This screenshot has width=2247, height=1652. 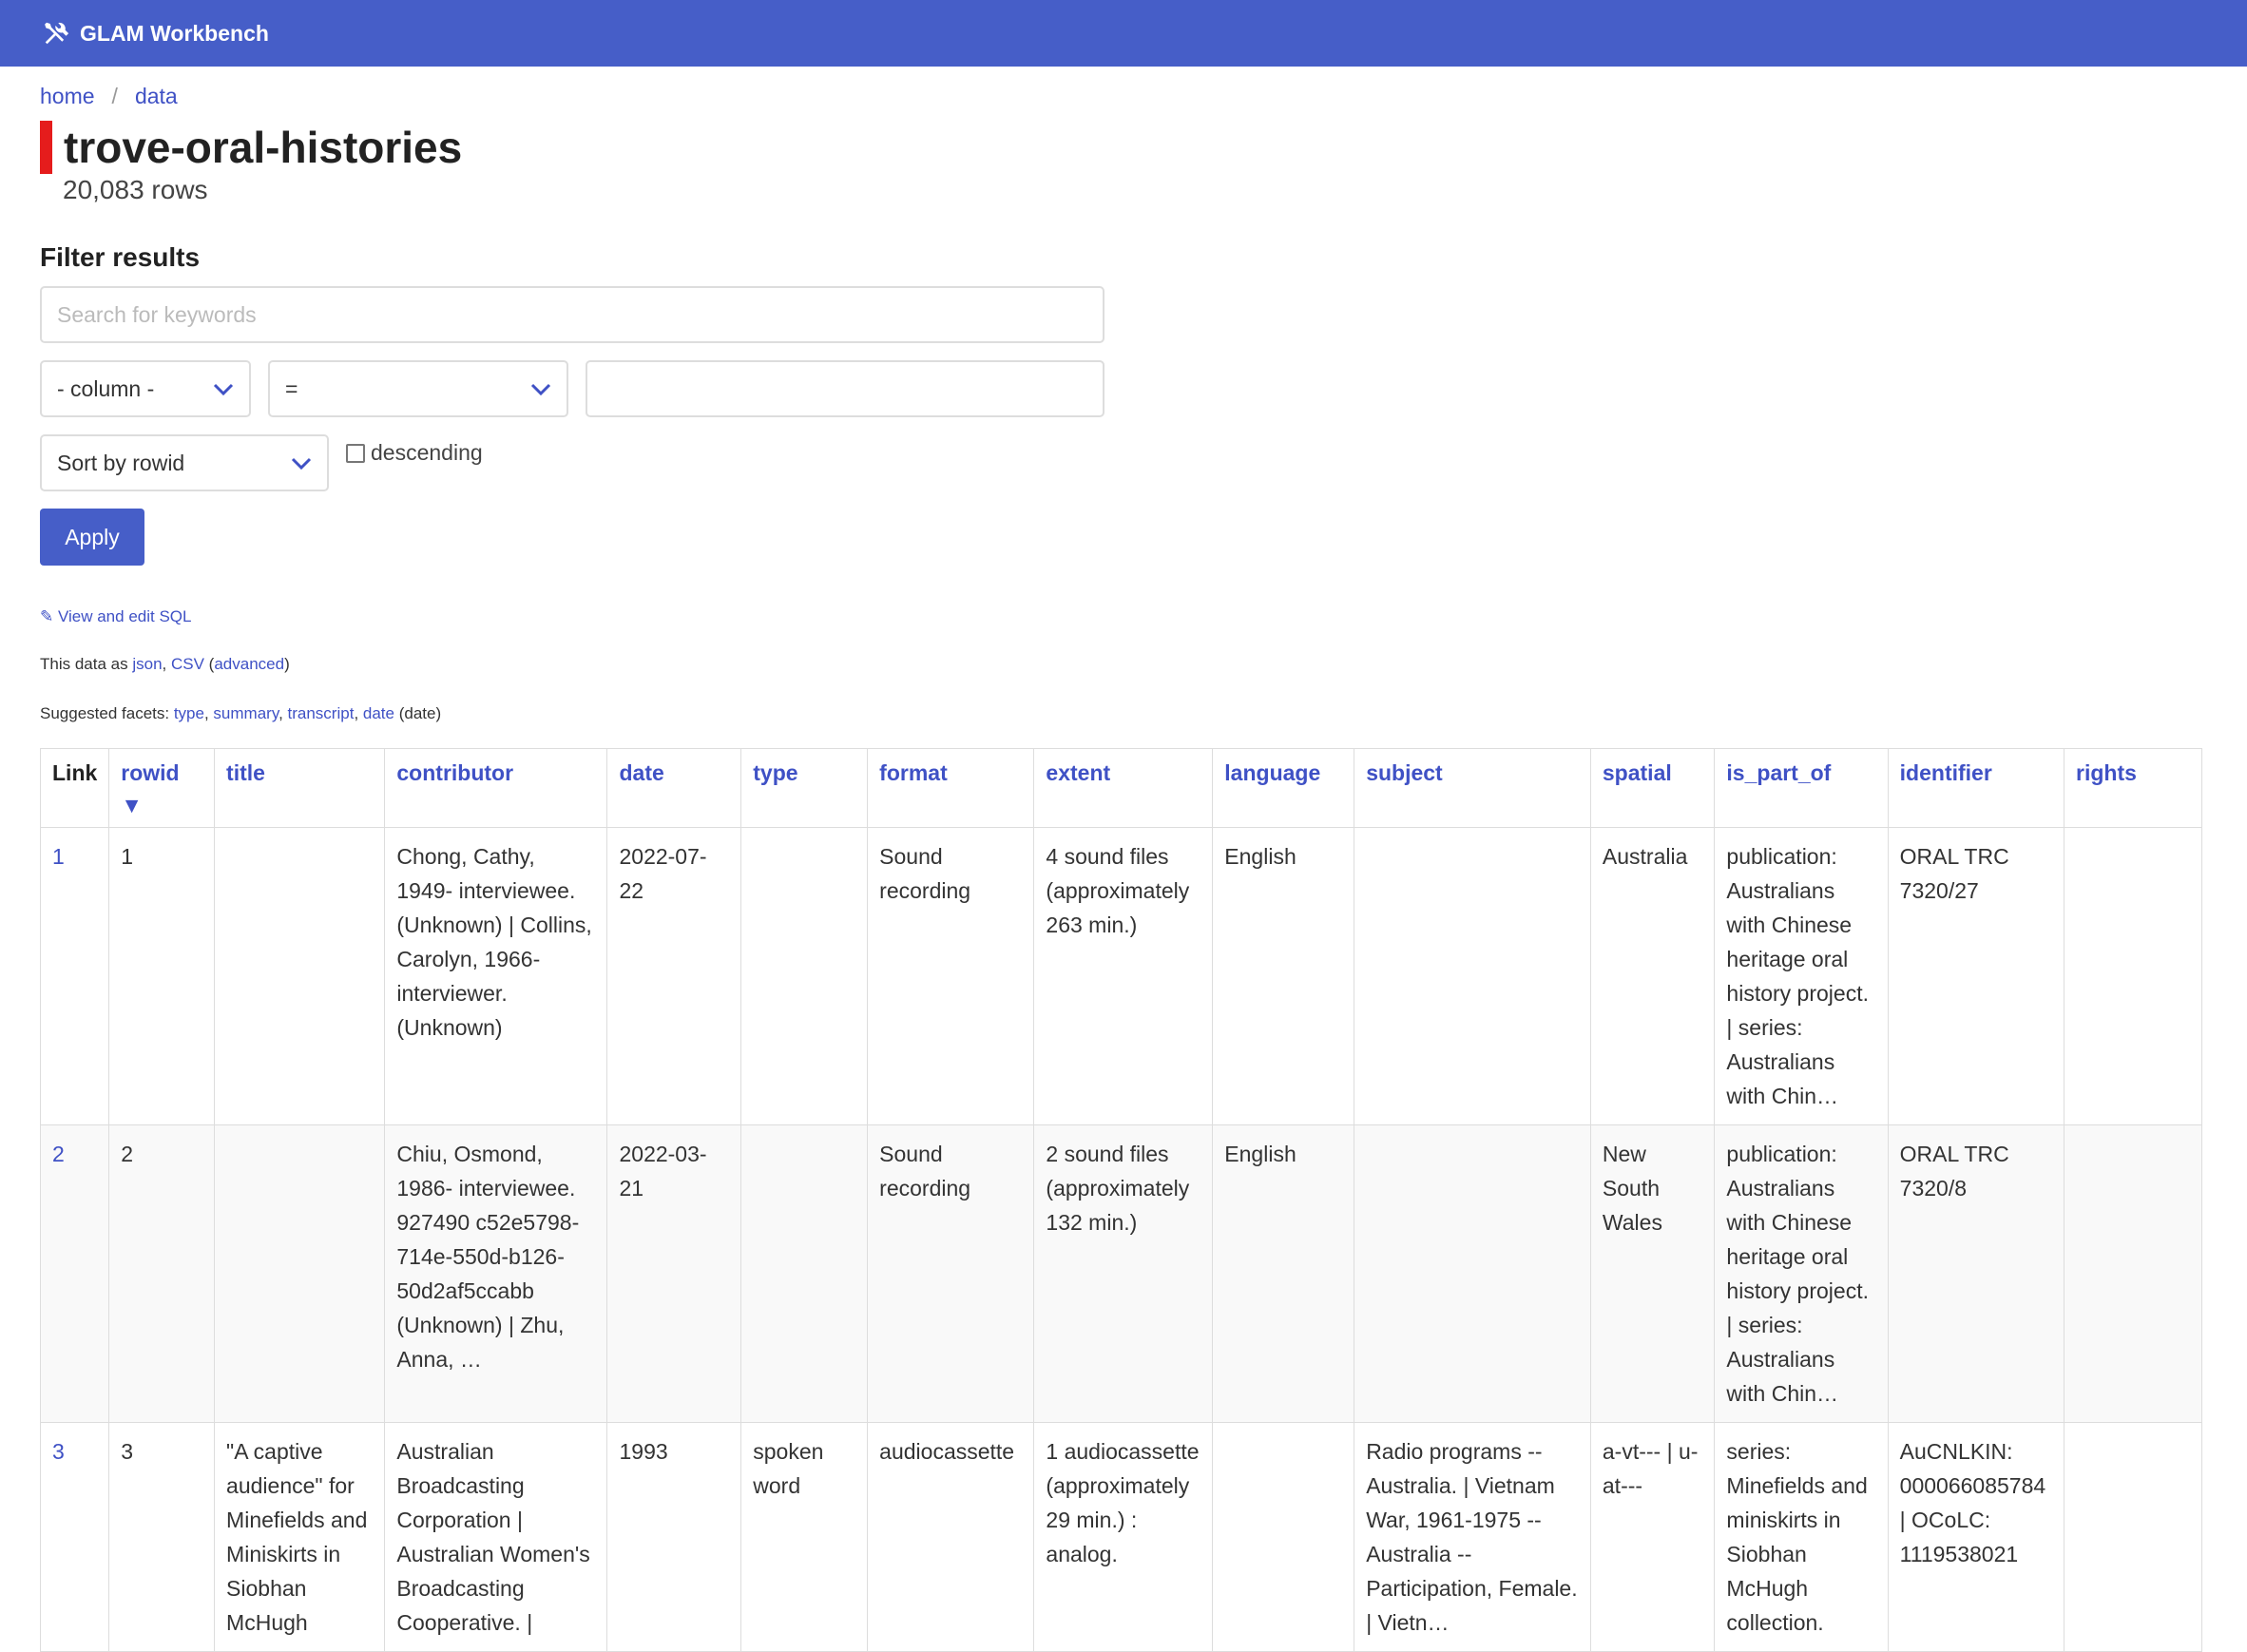 What do you see at coordinates (1976, 788) in the screenshot?
I see `column-header-identifier: identifier` at bounding box center [1976, 788].